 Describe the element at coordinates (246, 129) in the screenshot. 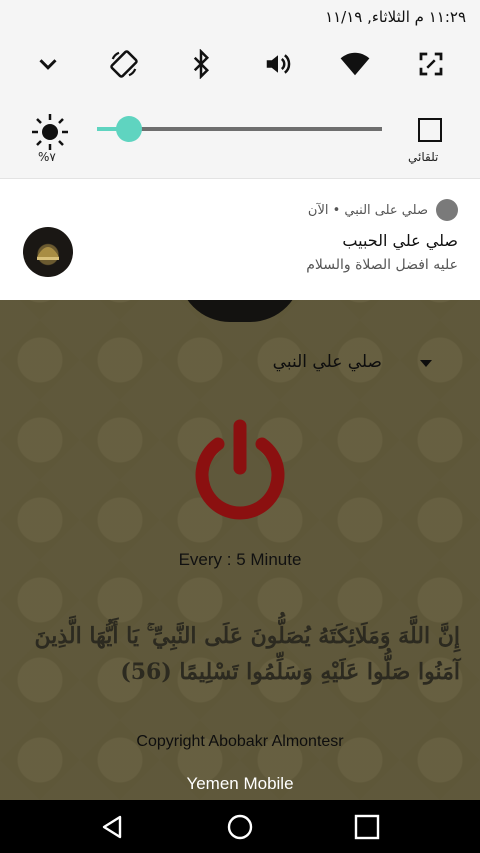

I see `brightness-slider-track` at that location.